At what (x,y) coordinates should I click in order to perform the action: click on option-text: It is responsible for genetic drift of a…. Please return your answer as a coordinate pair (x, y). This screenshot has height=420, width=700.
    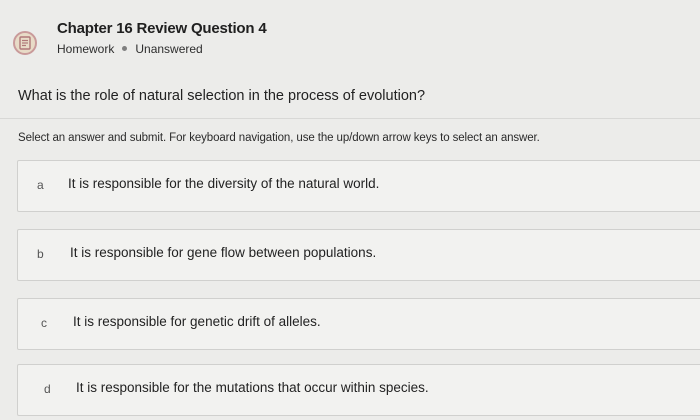
    Looking at the image, I should click on (197, 321).